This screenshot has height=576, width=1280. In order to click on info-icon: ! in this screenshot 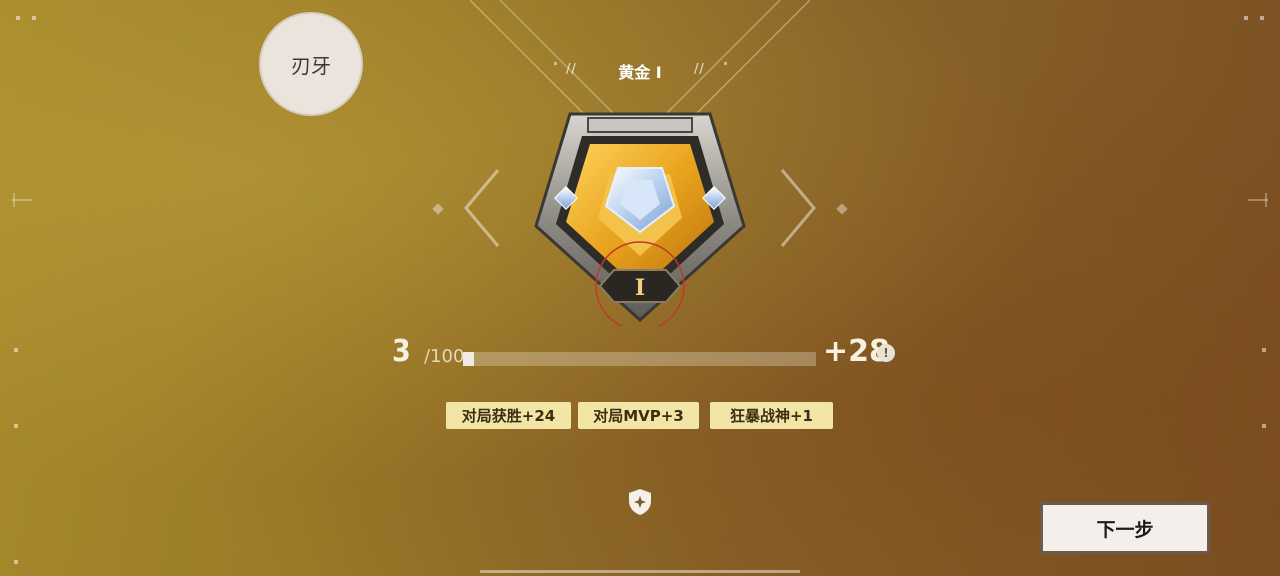, I will do `click(886, 353)`.